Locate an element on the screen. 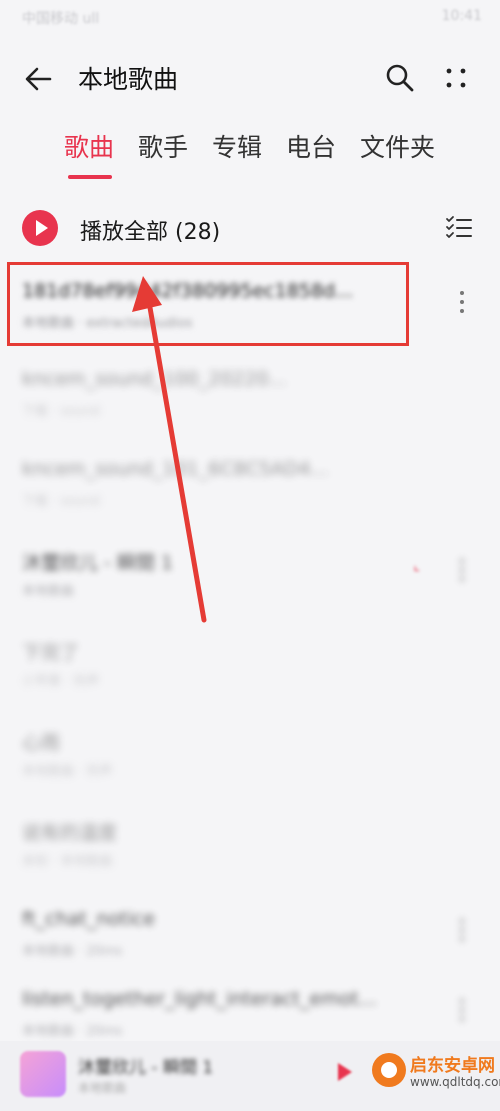 Image resolution: width=500 pixels, height=1111 pixels. watermark-url: www.qdltdq.com is located at coordinates (455, 1082).